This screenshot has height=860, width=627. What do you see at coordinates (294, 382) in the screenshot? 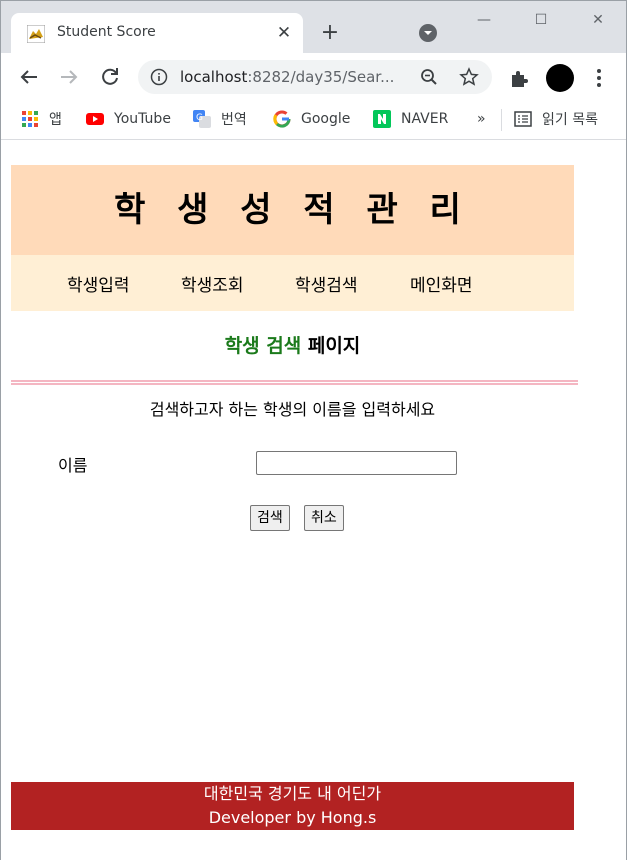
I see `section-divider` at bounding box center [294, 382].